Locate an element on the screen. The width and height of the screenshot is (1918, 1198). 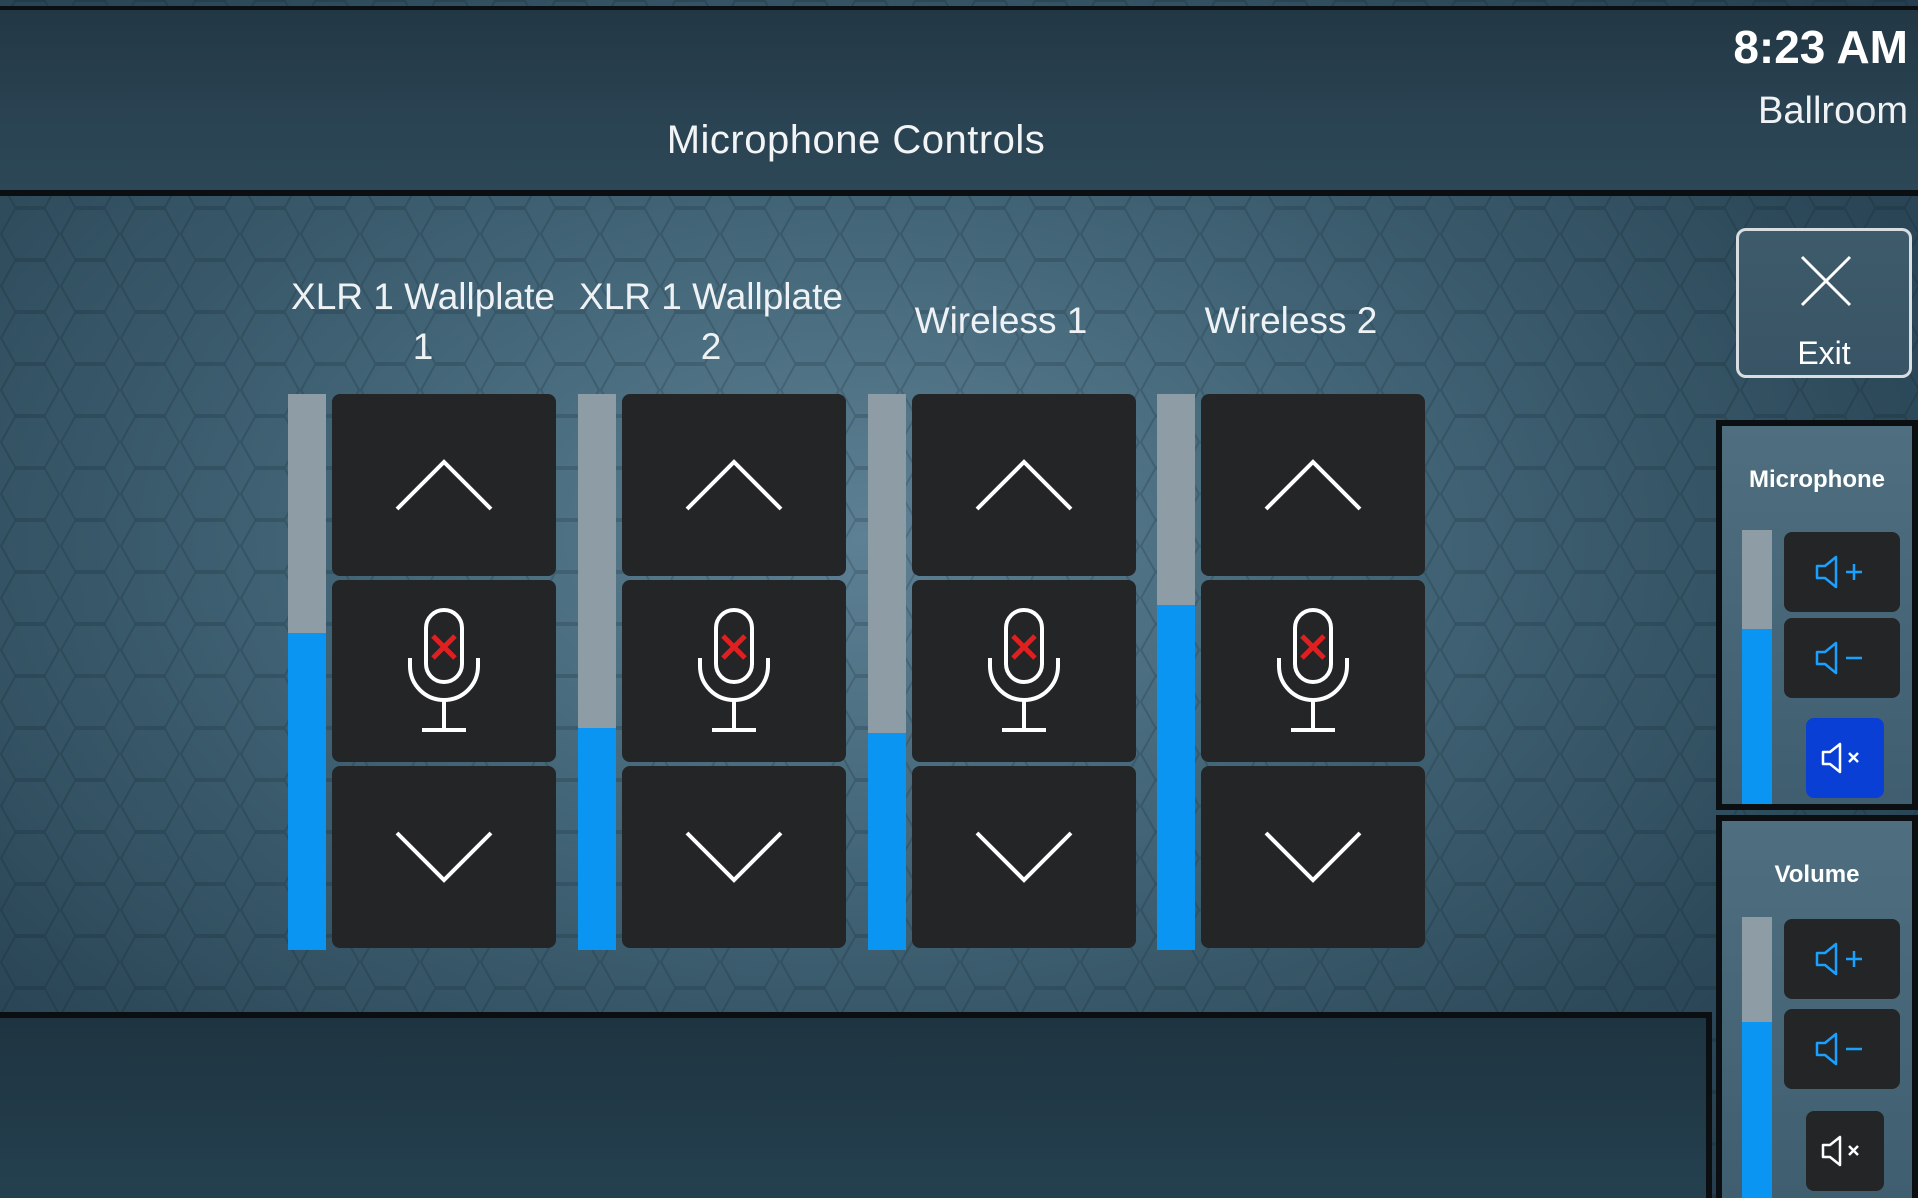
channel-1-volume-down-button is located at coordinates (444, 857).